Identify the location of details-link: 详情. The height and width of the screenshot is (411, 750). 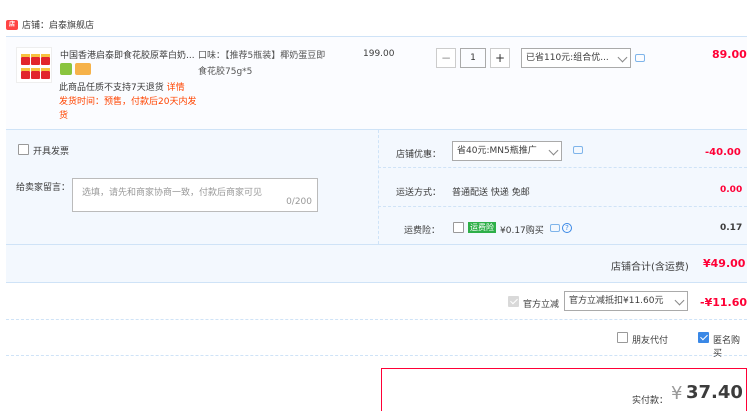
(176, 88).